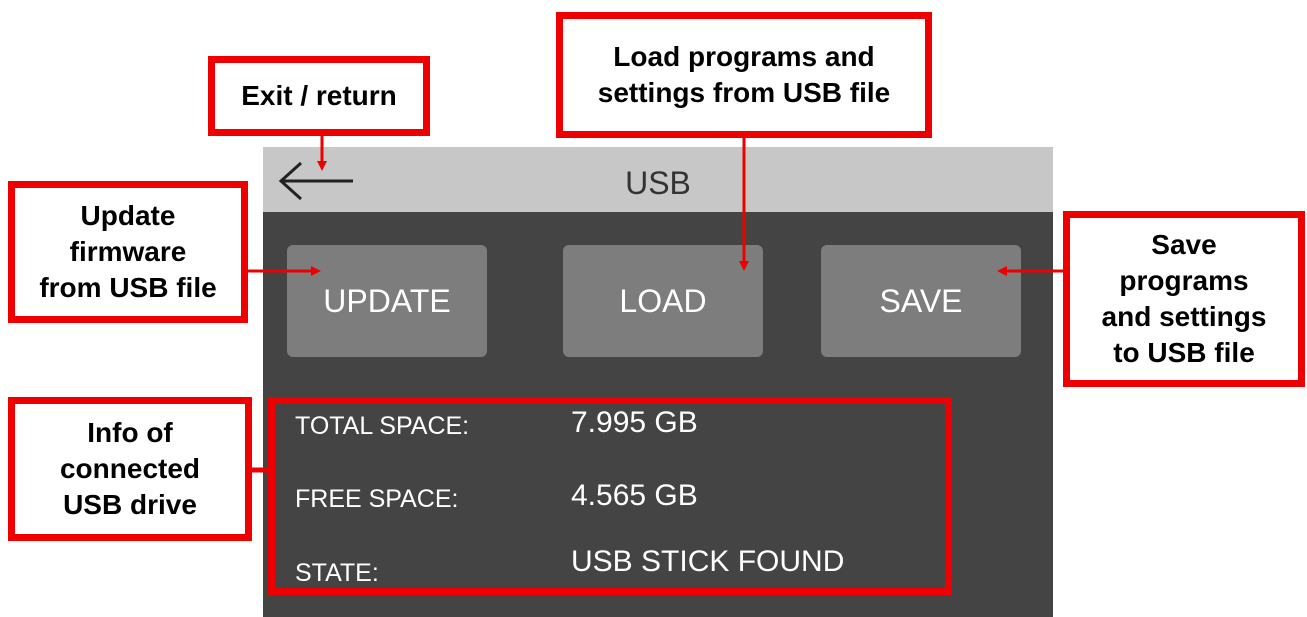 This screenshot has width=1307, height=617. Describe the element at coordinates (128, 252) in the screenshot. I see `callout-update: Update firmware from USB file` at that location.